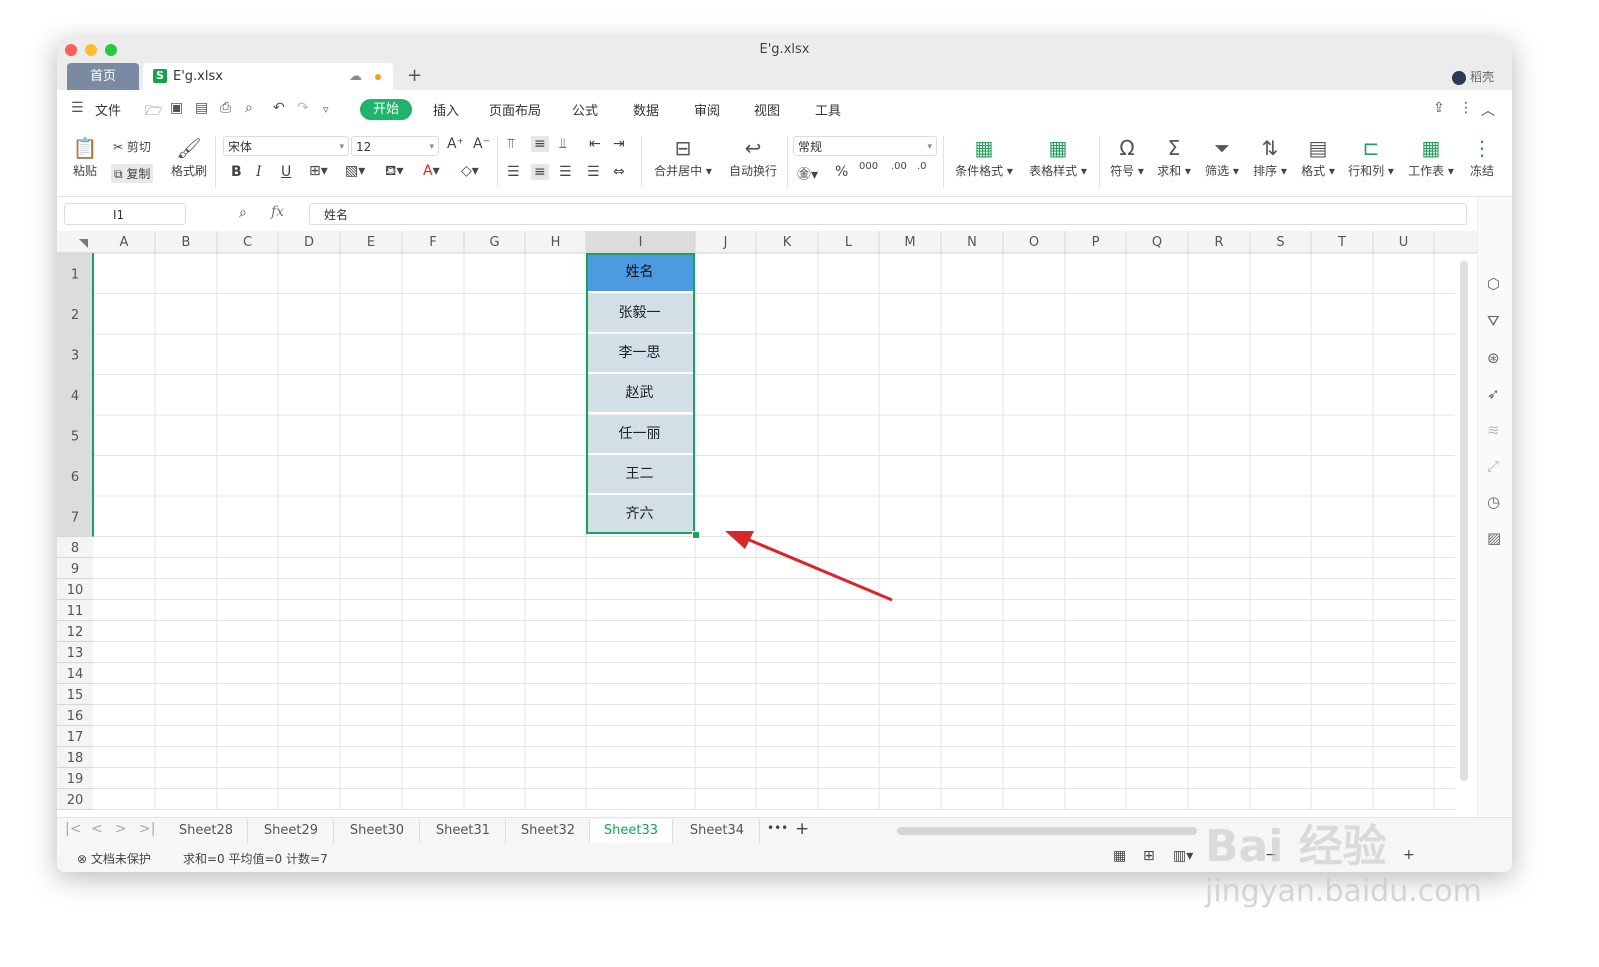  What do you see at coordinates (1493, 284) in the screenshot?
I see `shapes-icon: ⬡` at bounding box center [1493, 284].